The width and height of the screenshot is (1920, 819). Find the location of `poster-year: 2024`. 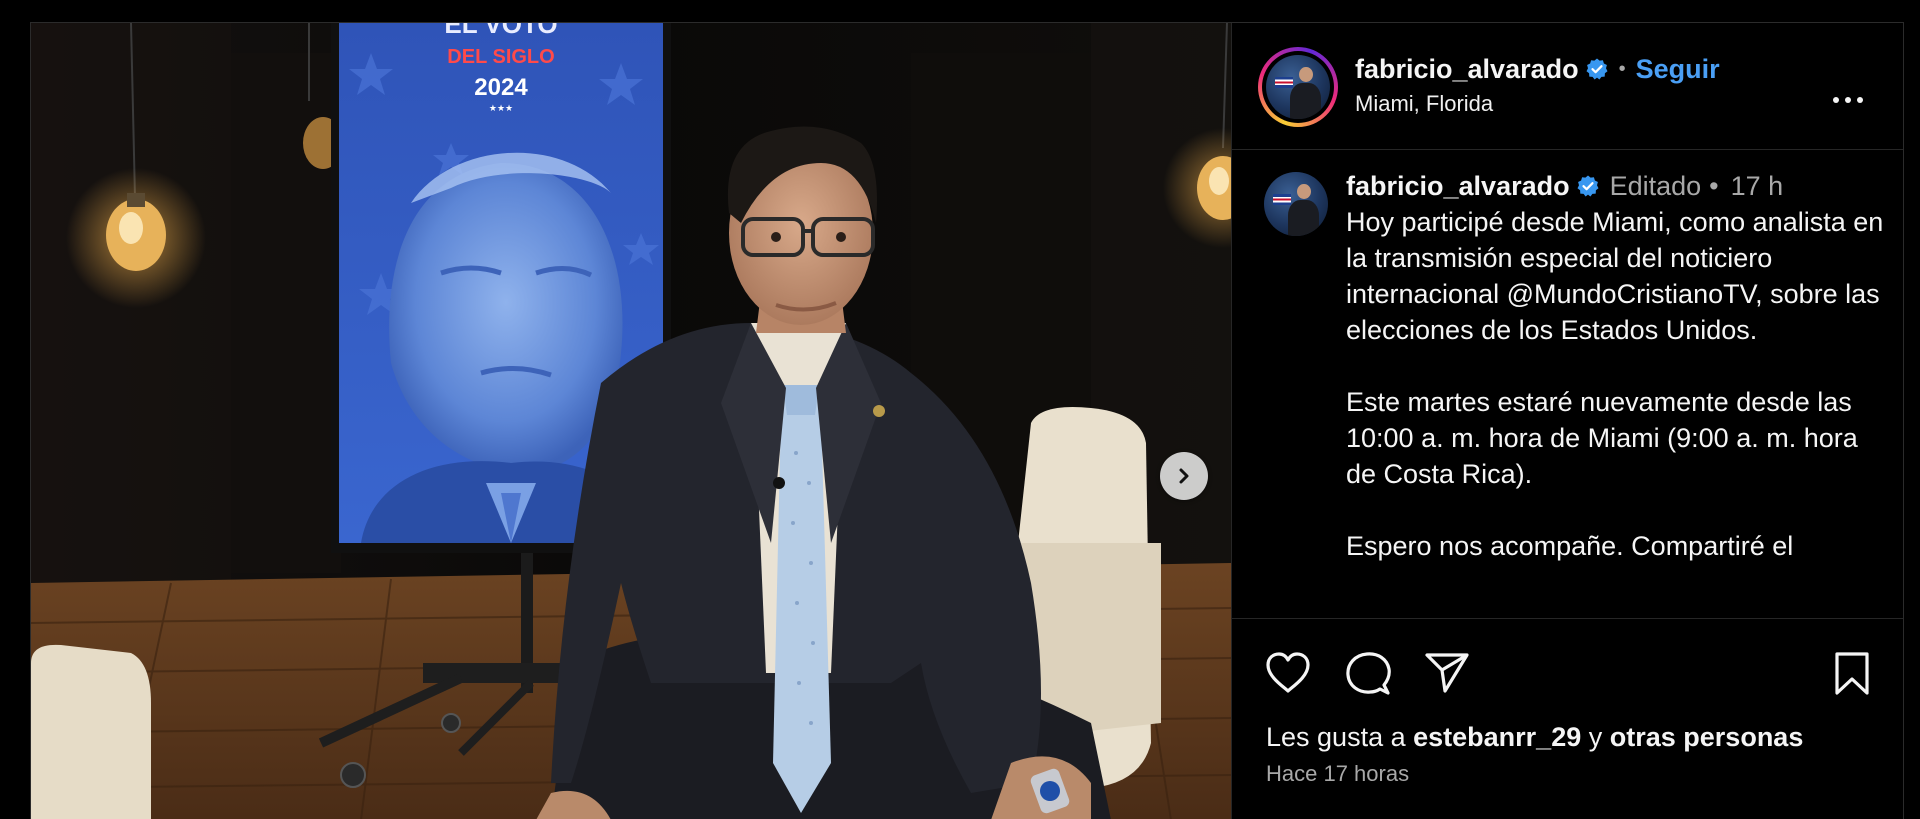

poster-year: 2024 is located at coordinates (501, 87).